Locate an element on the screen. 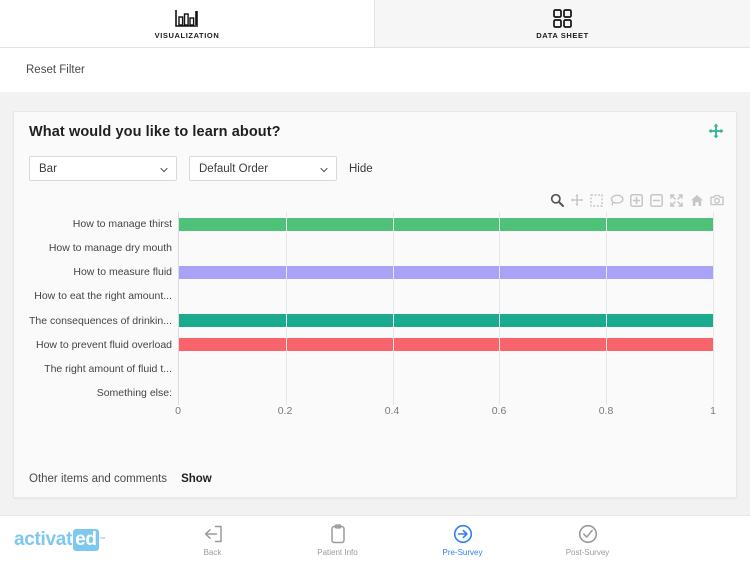  tab-data-sheet-label: DATA SHEET is located at coordinates (562, 35).